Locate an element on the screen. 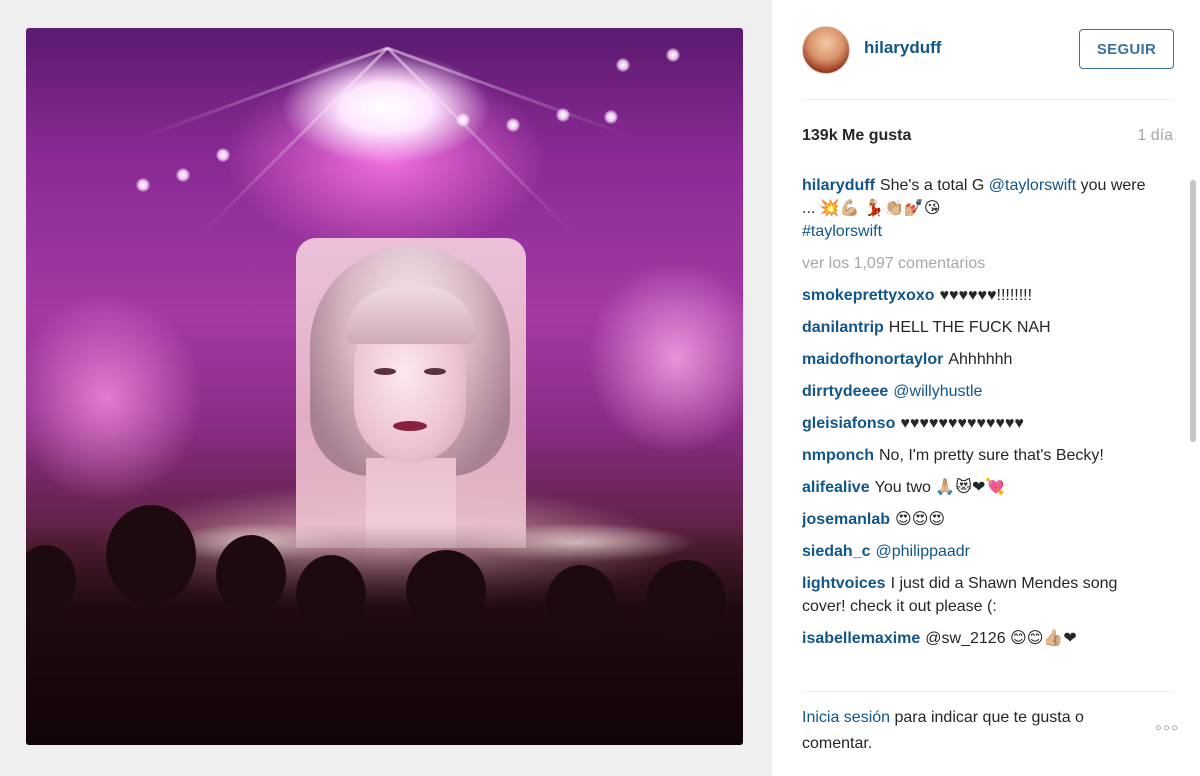 The image size is (1200, 776). caption-username: hilaryduff is located at coordinates (838, 185).